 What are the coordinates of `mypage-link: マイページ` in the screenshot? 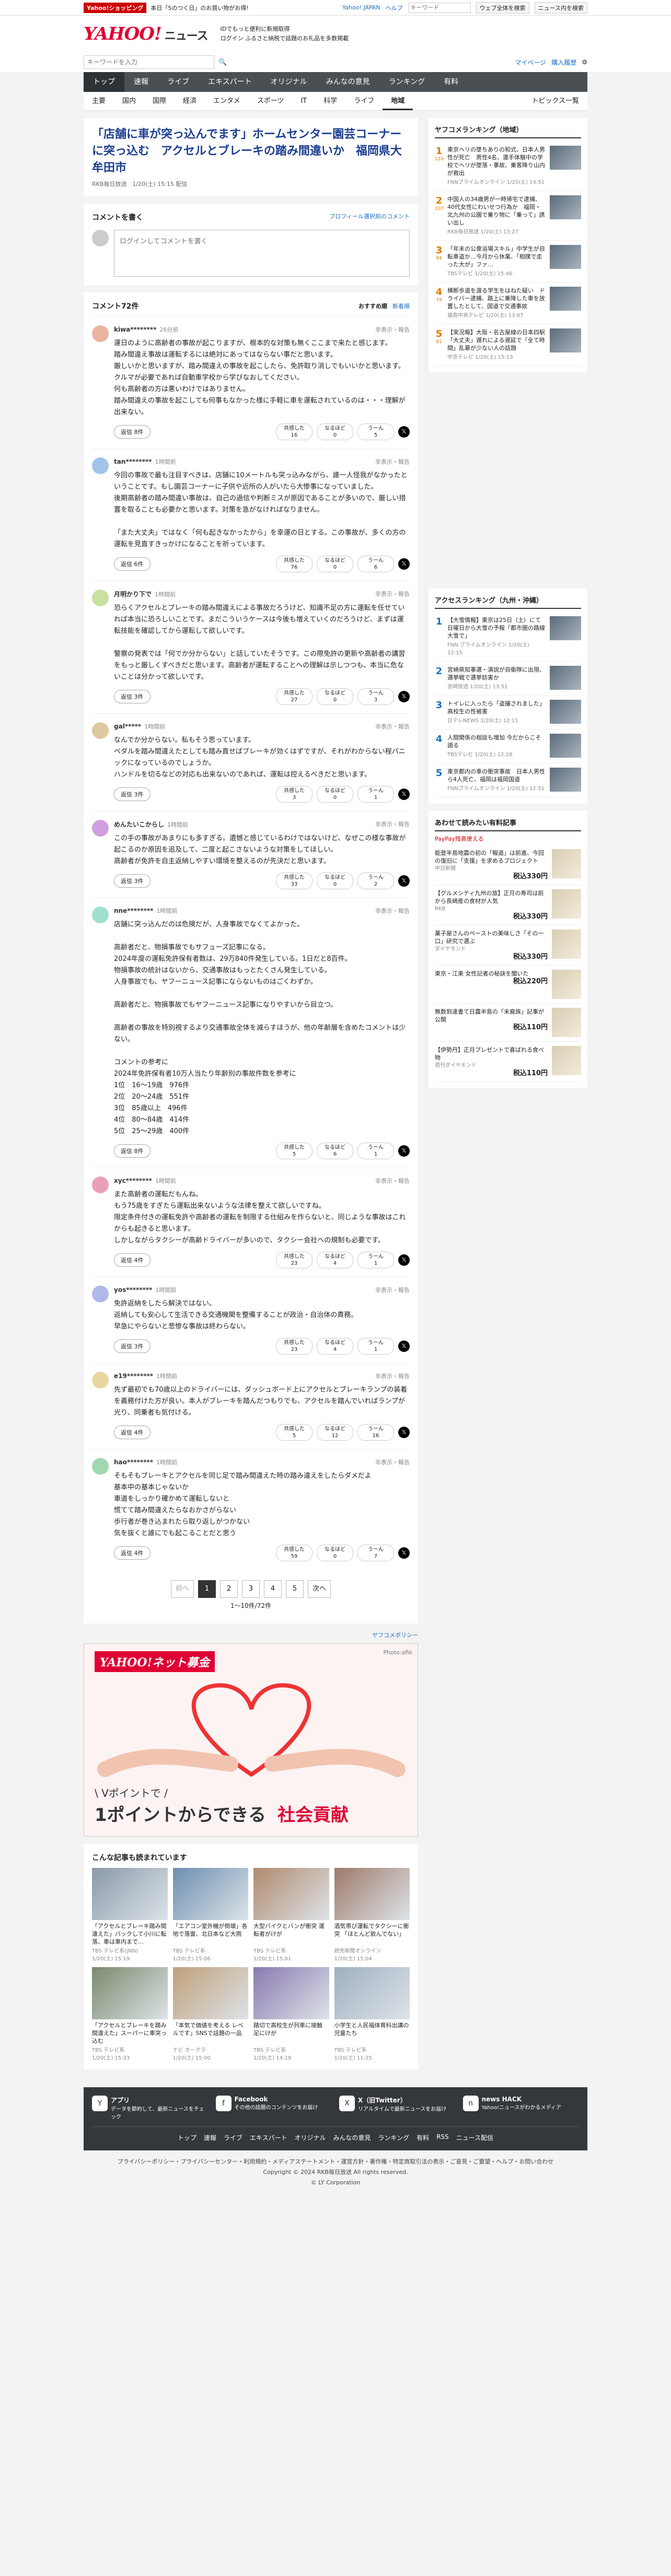 It's located at (530, 62).